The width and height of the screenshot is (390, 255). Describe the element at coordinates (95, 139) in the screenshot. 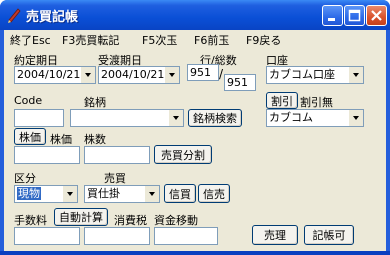

I see `share-count-label: 株数` at that location.